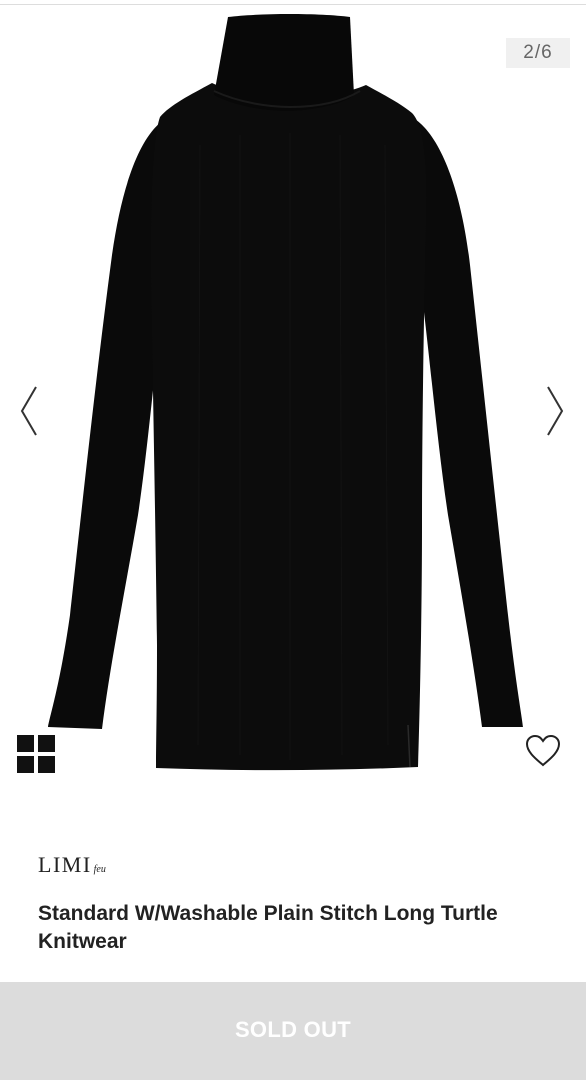  I want to click on garment-collar, so click(284, 62).